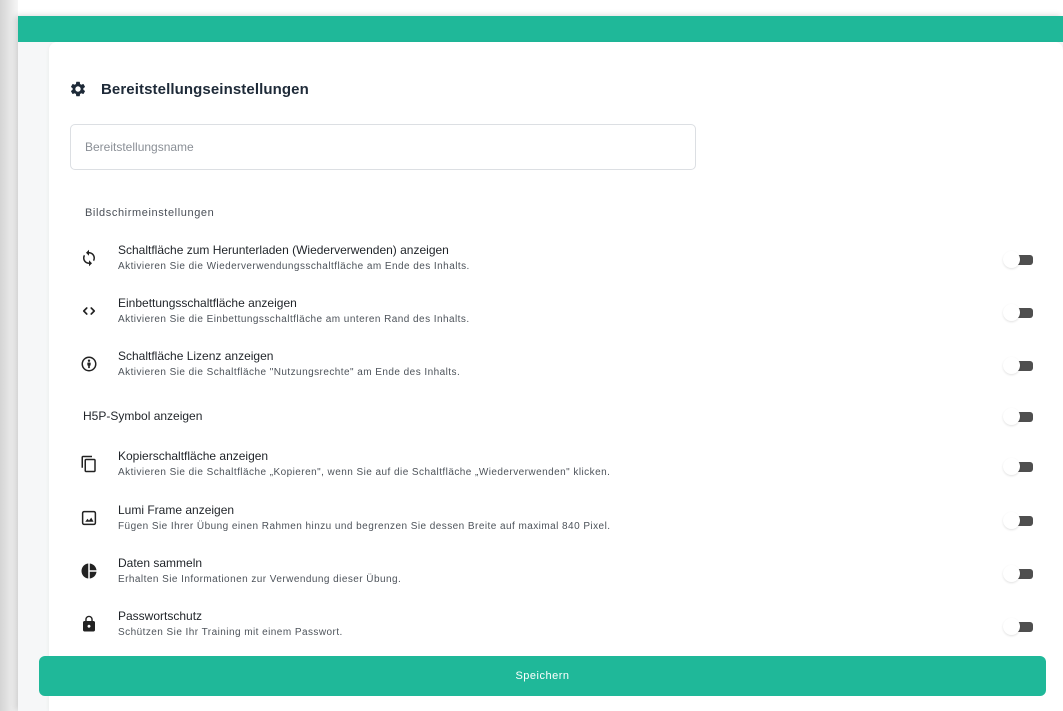 The image size is (1063, 711). I want to click on toggle-embed-button, so click(1019, 312).